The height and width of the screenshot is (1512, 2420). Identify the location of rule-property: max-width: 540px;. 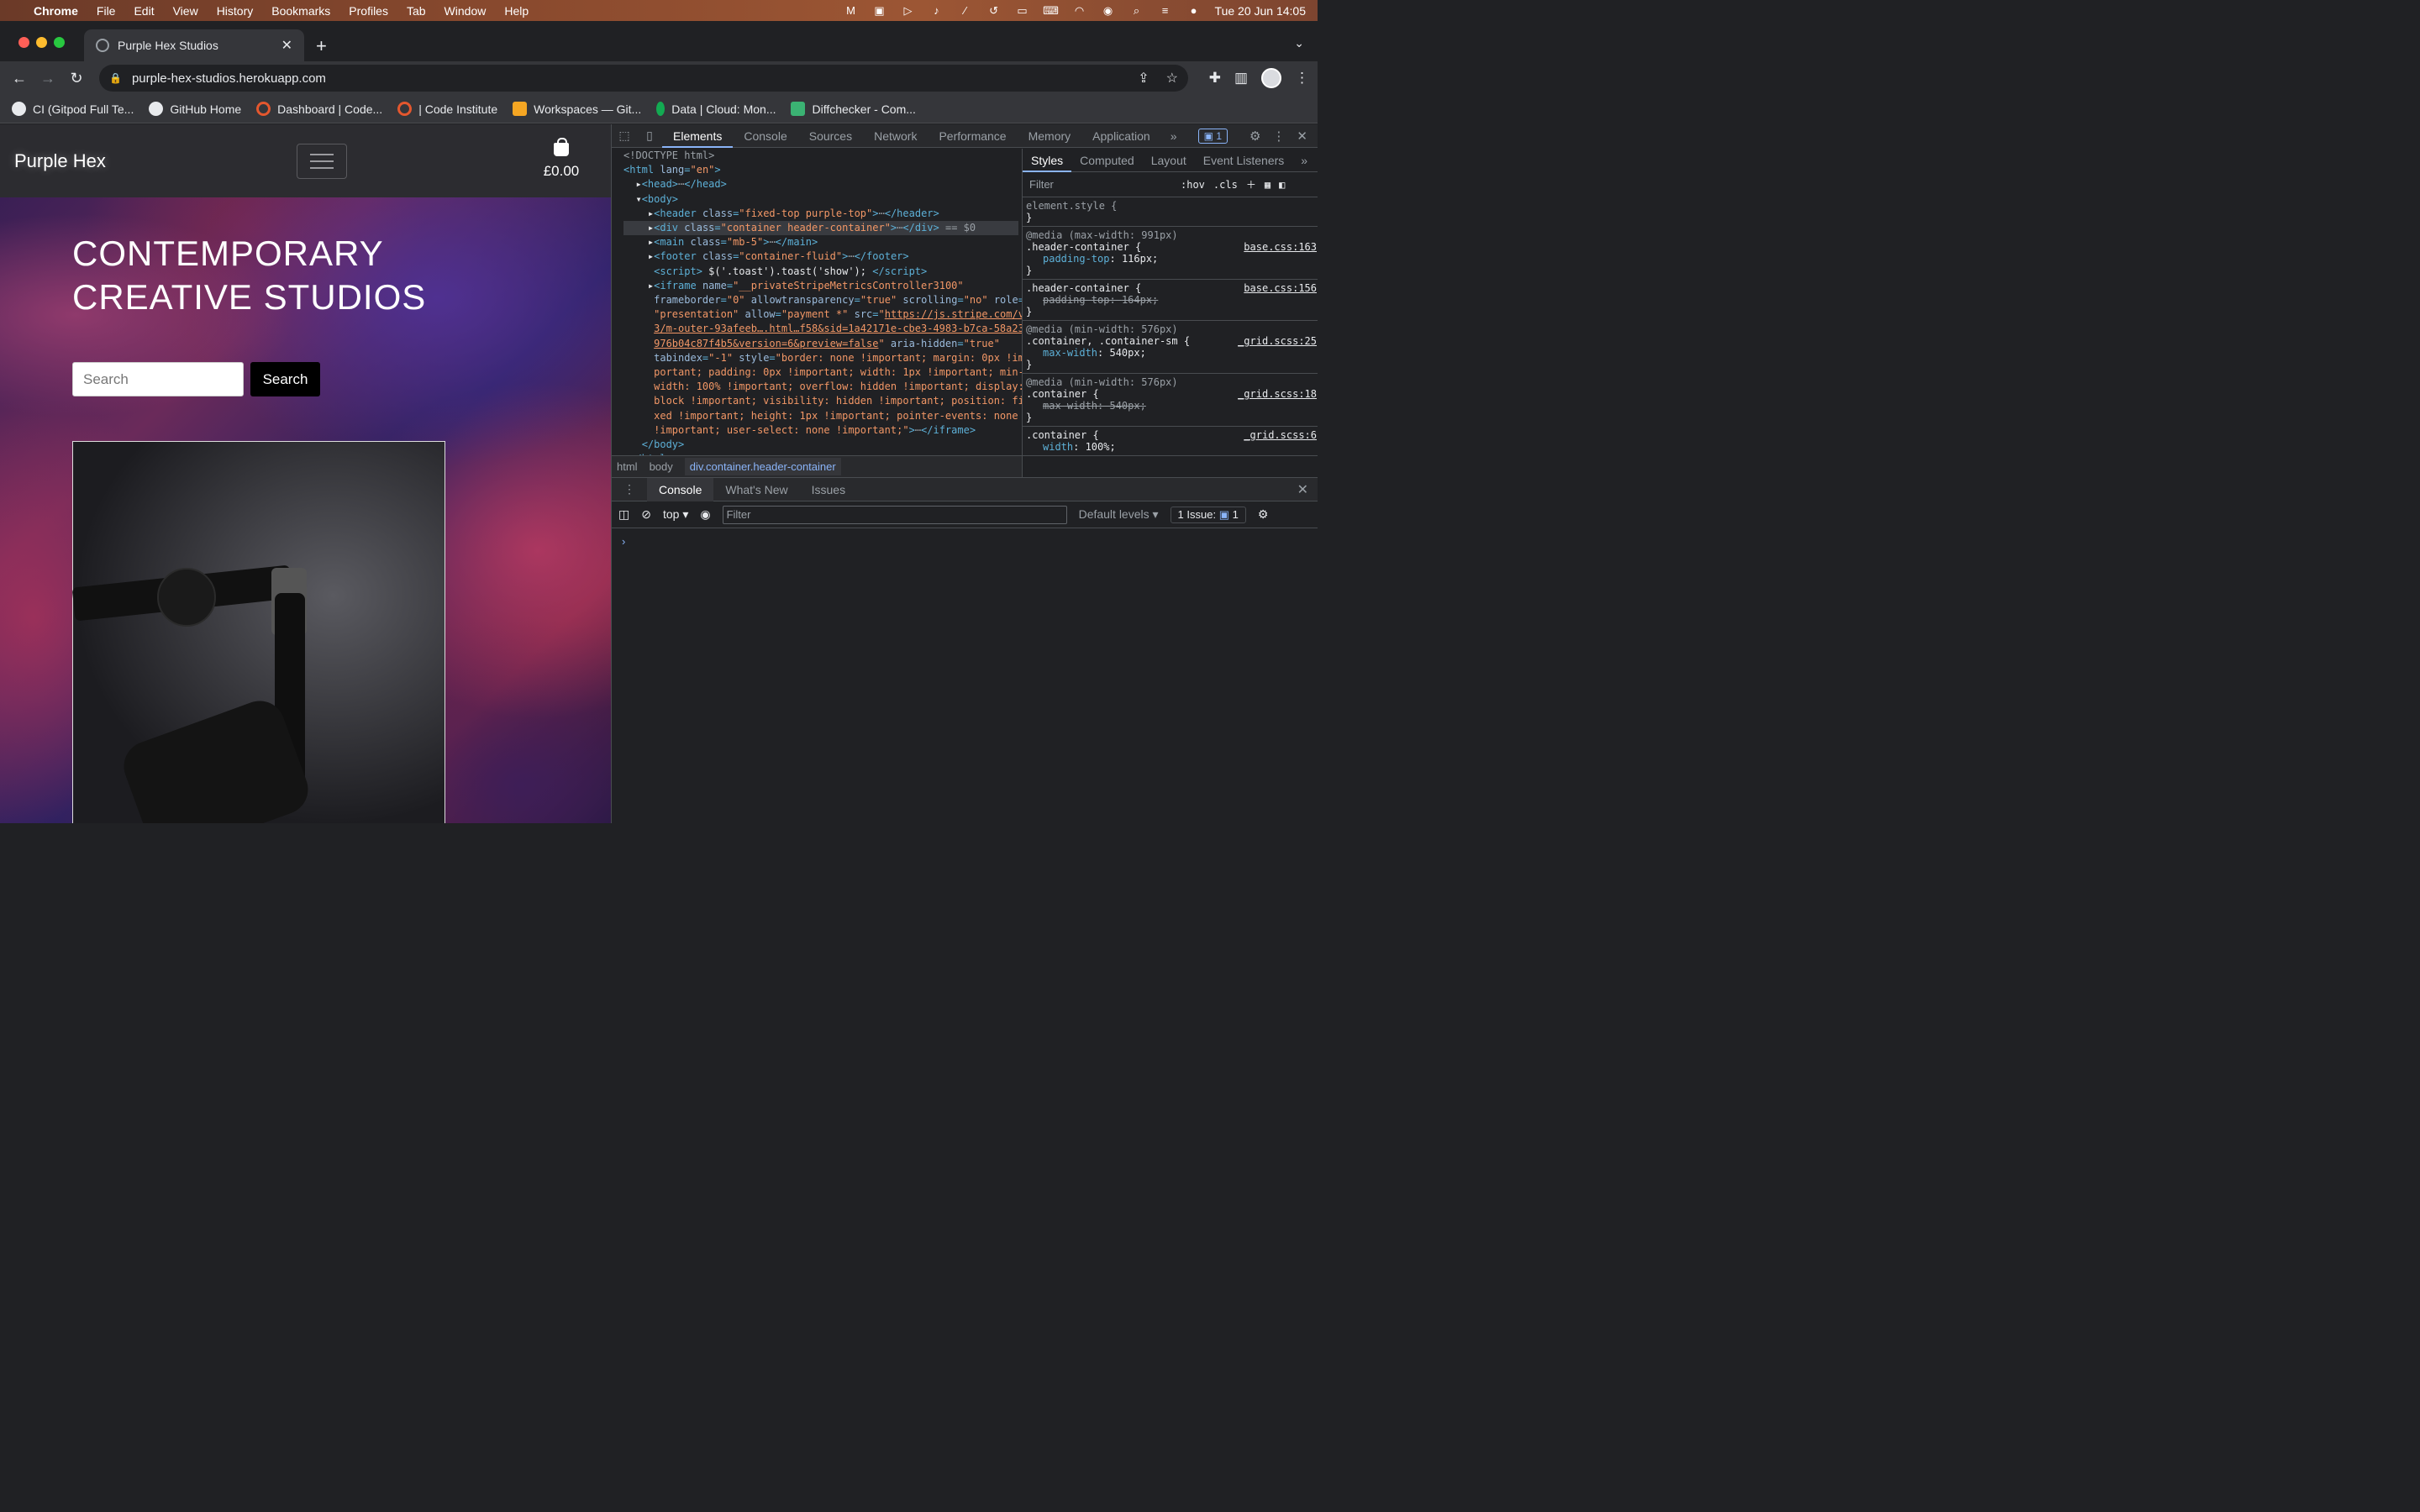
(1170, 353).